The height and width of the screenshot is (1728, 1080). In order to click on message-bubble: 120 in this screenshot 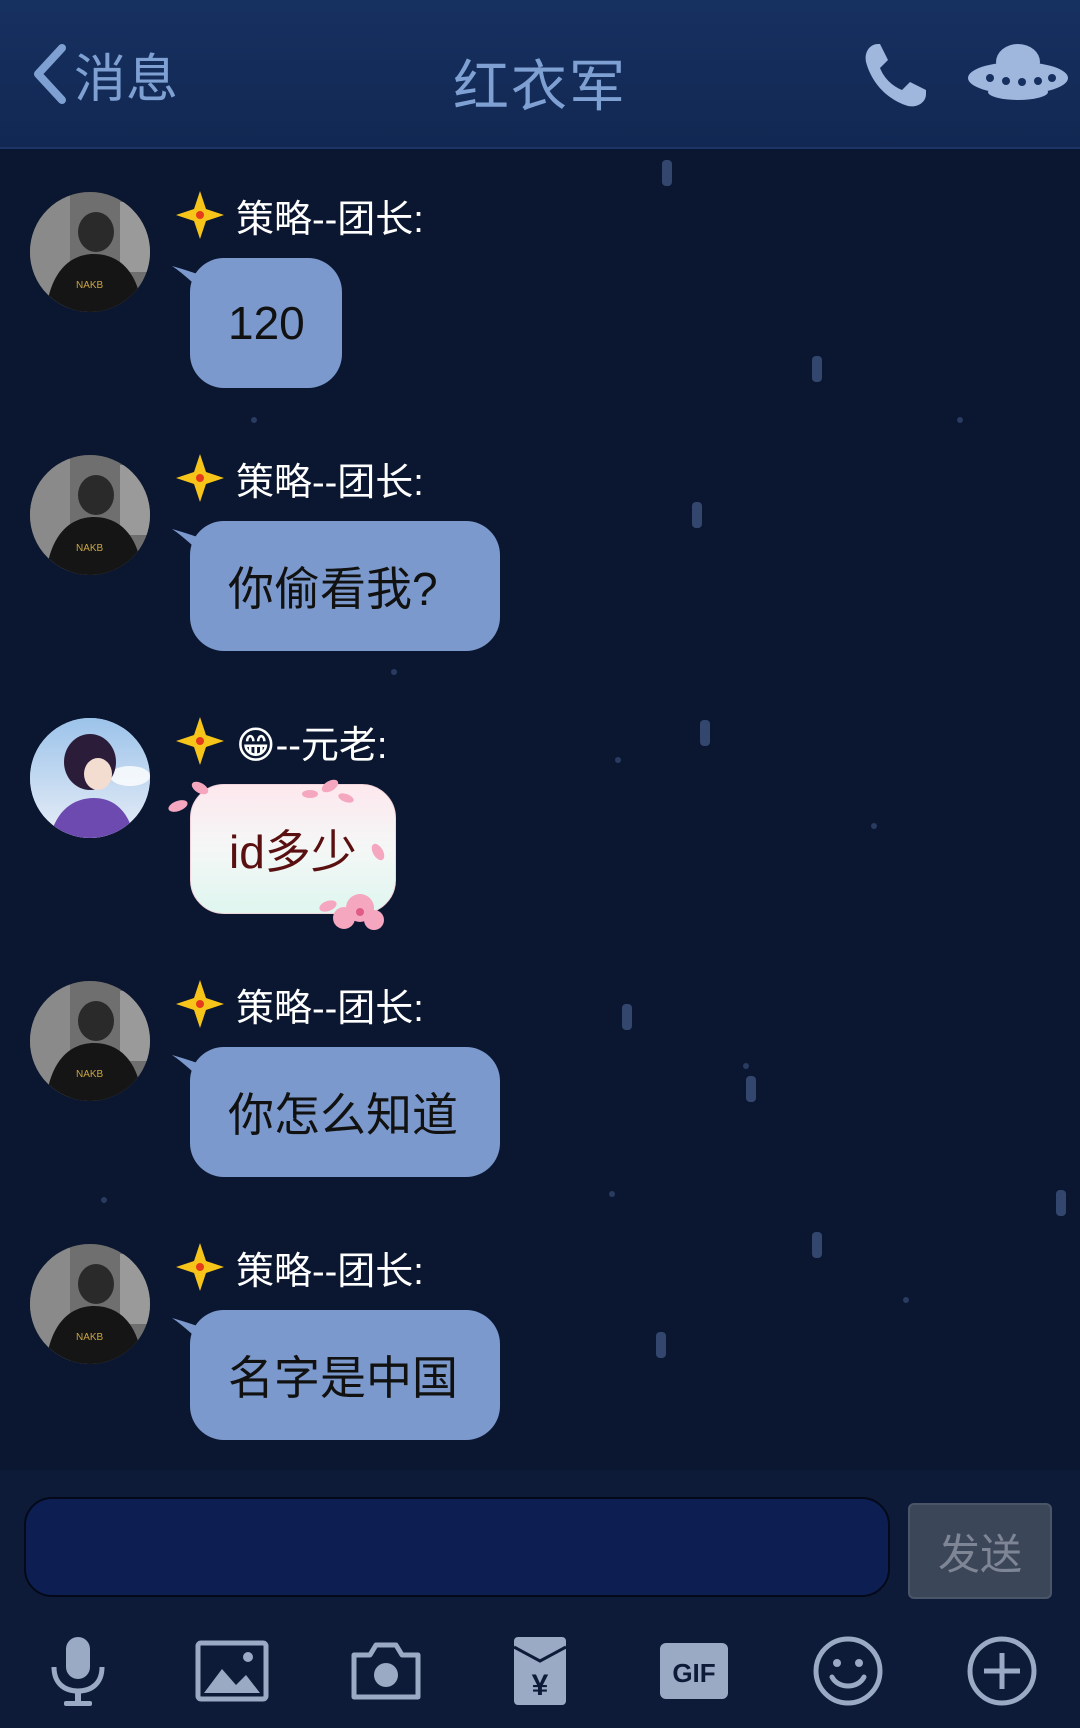, I will do `click(266, 323)`.